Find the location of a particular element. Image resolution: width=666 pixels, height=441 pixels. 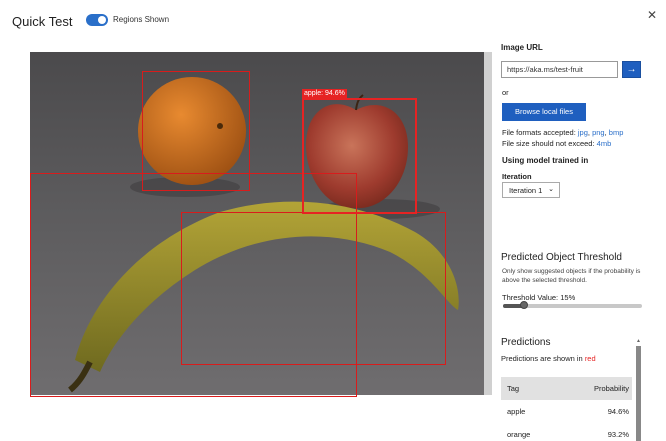

predictions-scrollbar: ▲ is located at coordinates (638, 389).